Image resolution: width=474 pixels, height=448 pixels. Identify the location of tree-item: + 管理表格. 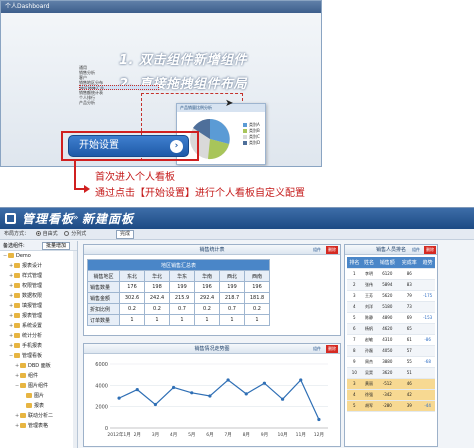
(38, 426).